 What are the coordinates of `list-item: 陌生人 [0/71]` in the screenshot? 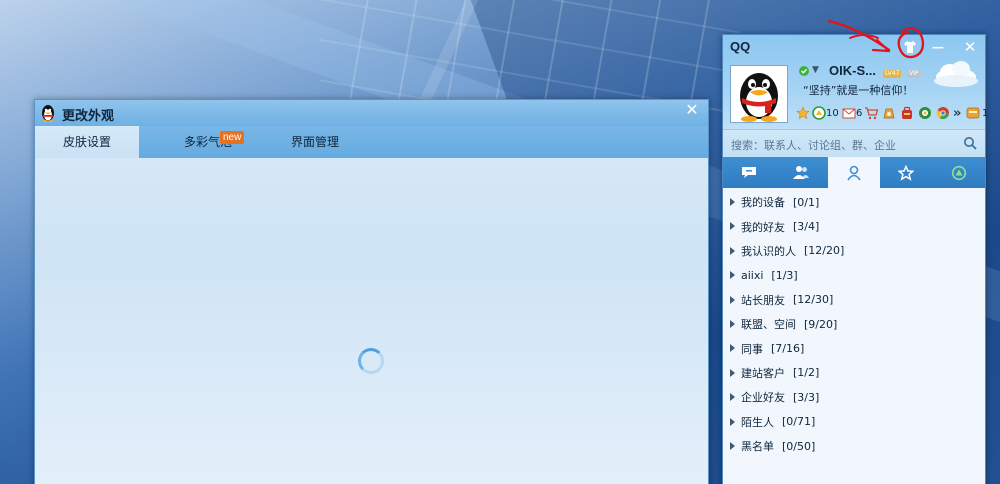 It's located at (854, 422).